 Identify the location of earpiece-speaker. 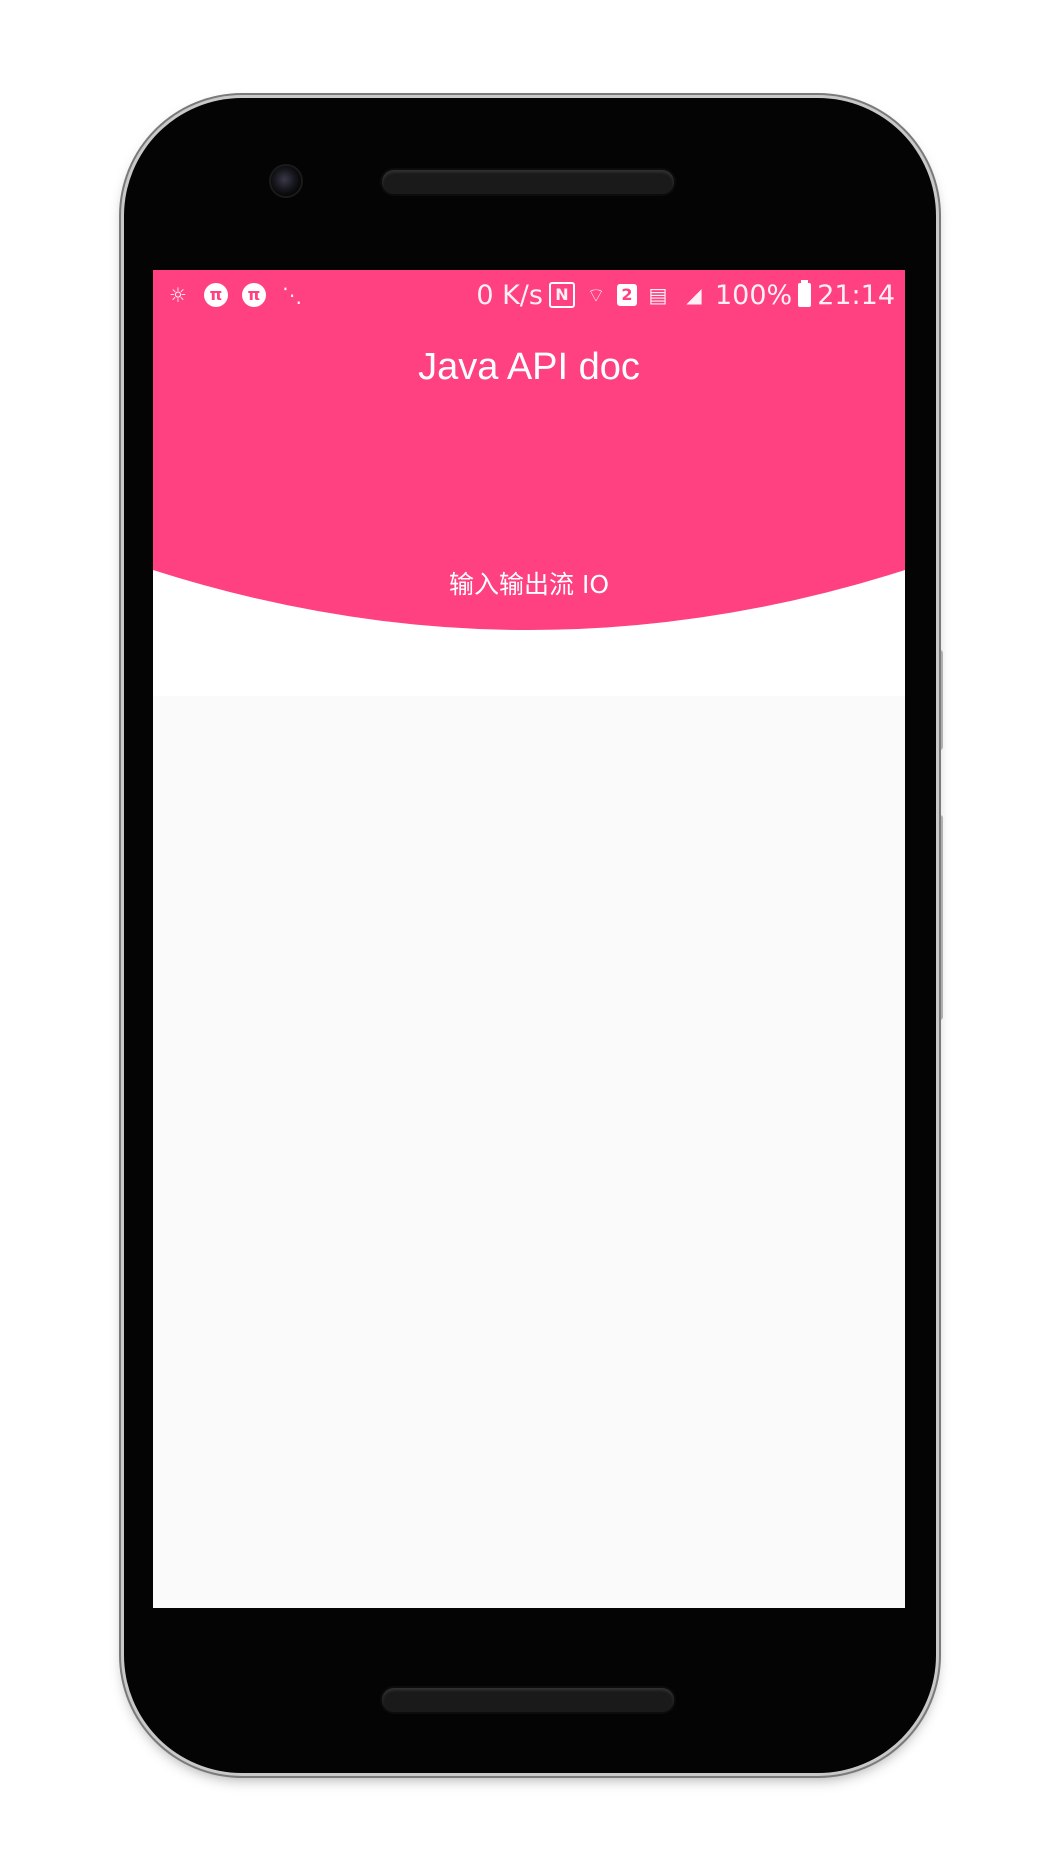
(528, 182).